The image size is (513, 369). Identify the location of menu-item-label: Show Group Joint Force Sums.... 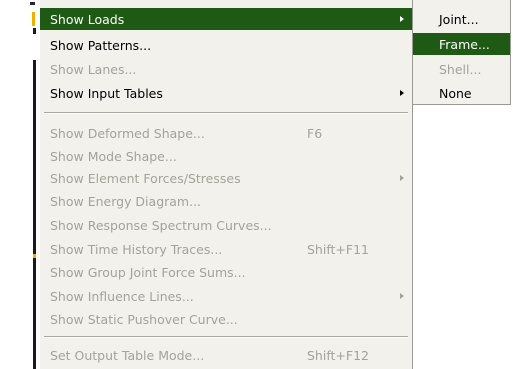
(148, 272).